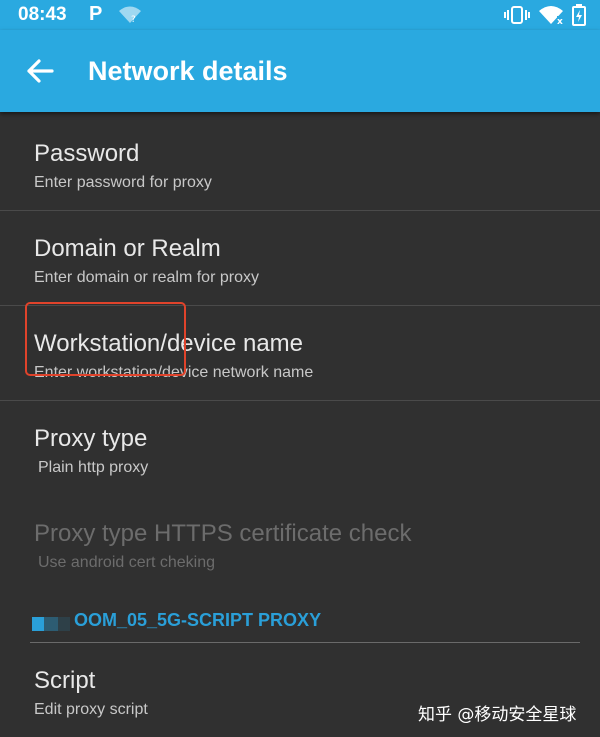 This screenshot has width=600, height=737. I want to click on preference-summary: Enter password for proxy, so click(123, 182).